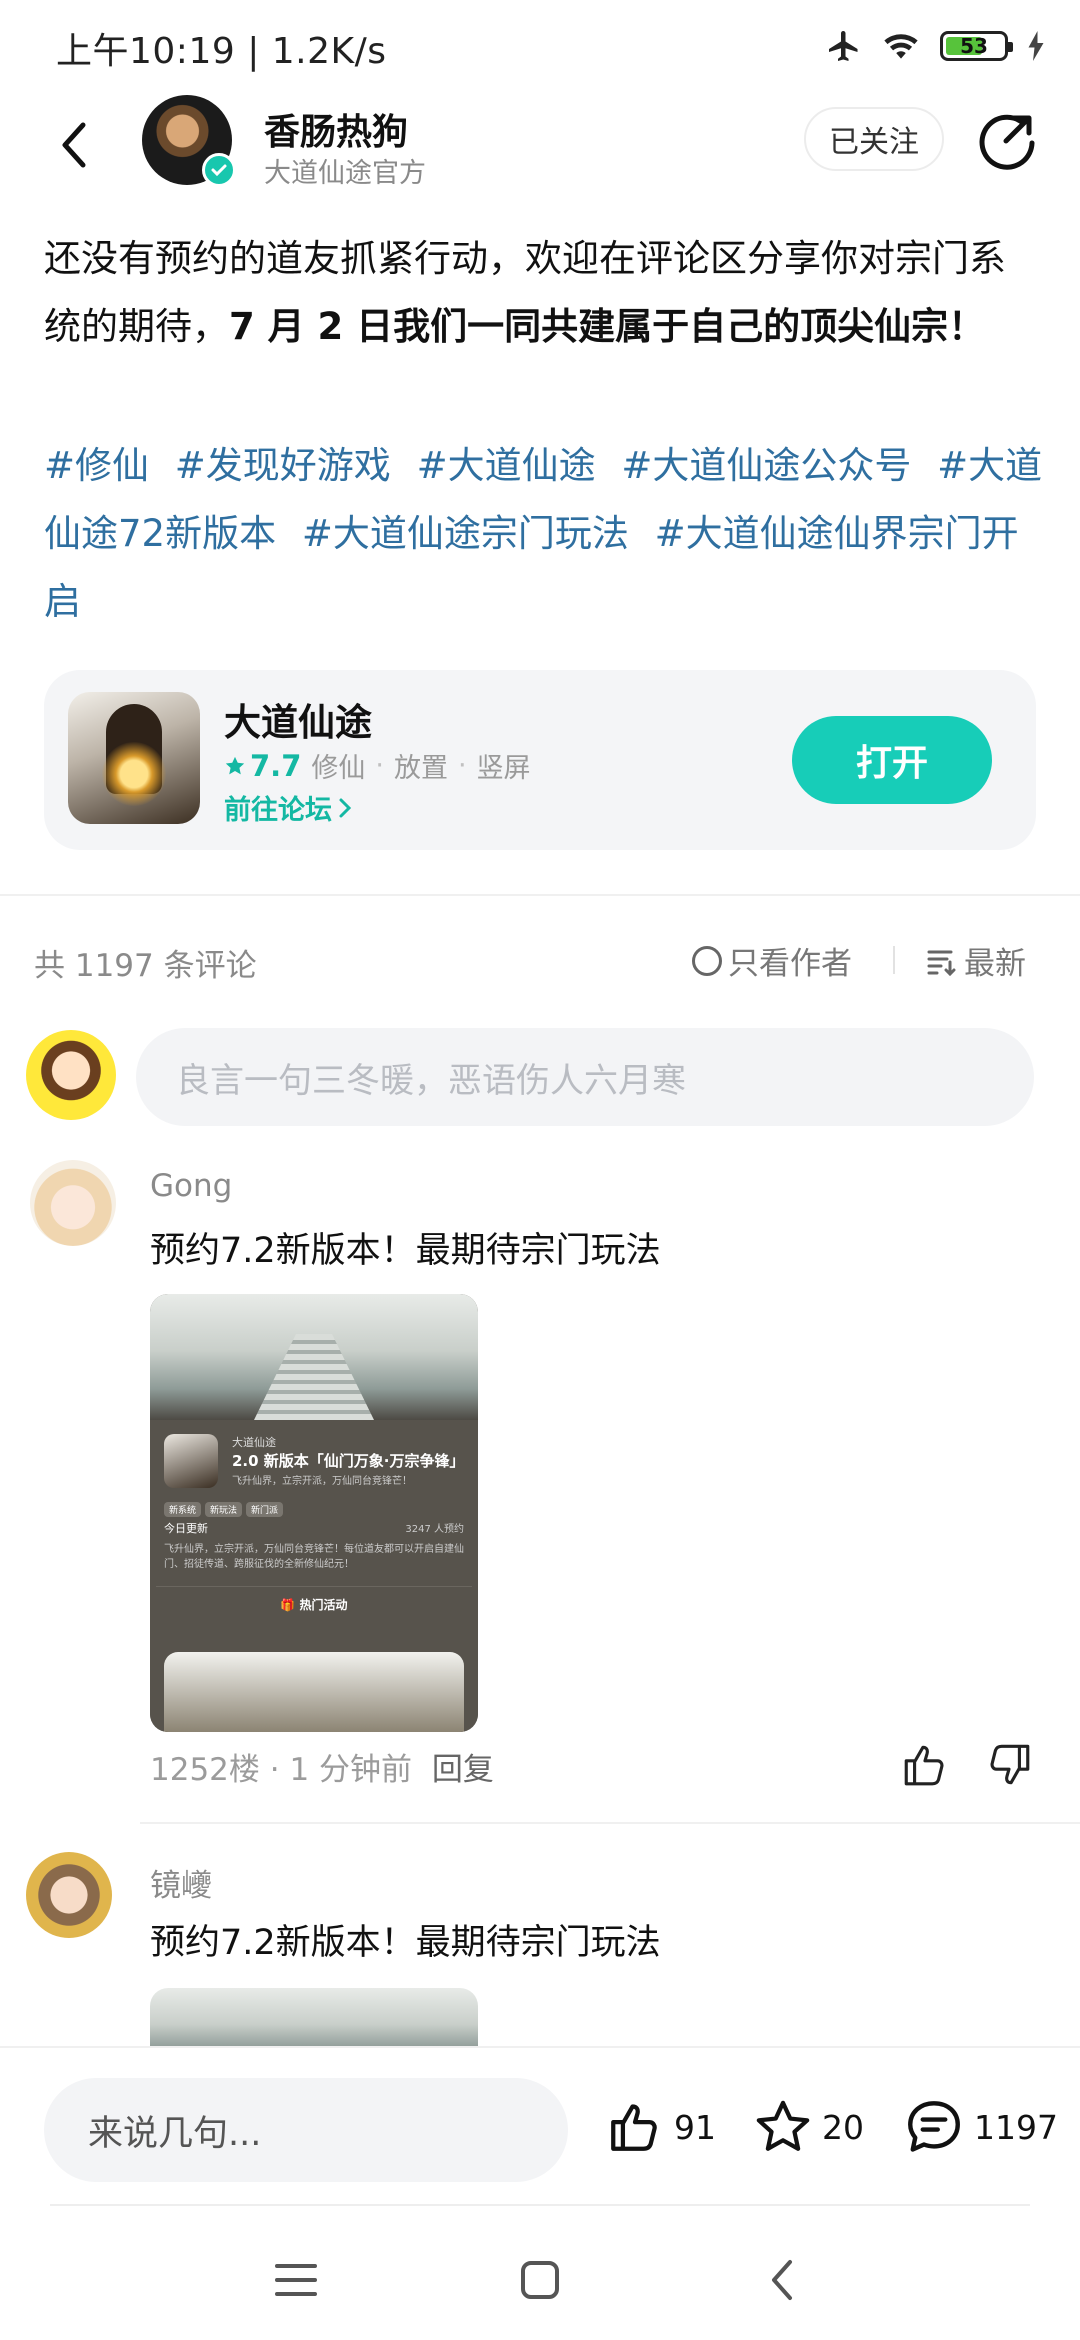 The image size is (1080, 2340). Describe the element at coordinates (221, 51) in the screenshot. I see `status-time: 上午10:19 | 1.2K/s` at that location.